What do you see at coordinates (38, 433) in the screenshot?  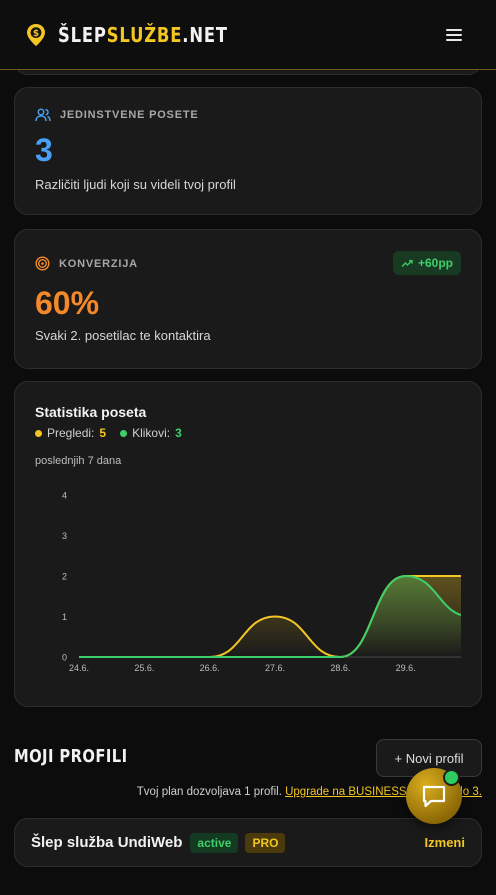 I see `legend-dot-views` at bounding box center [38, 433].